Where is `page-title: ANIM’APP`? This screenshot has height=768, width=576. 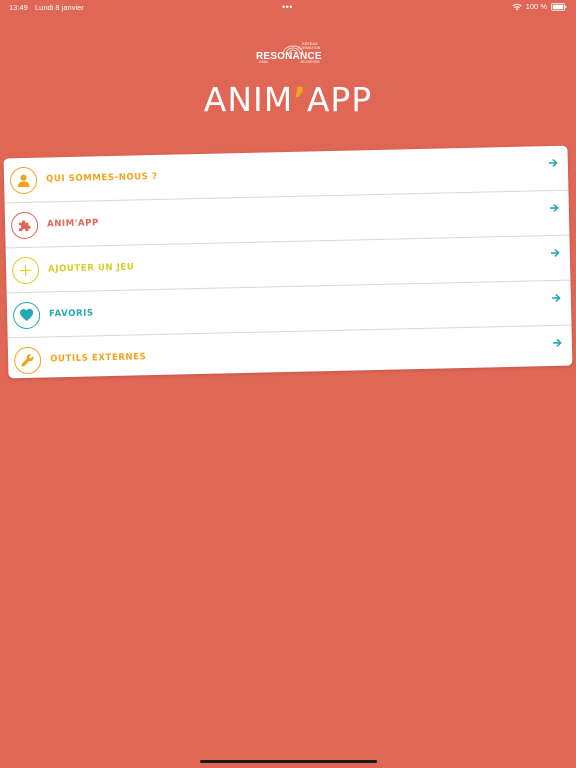 page-title: ANIM’APP is located at coordinates (288, 99).